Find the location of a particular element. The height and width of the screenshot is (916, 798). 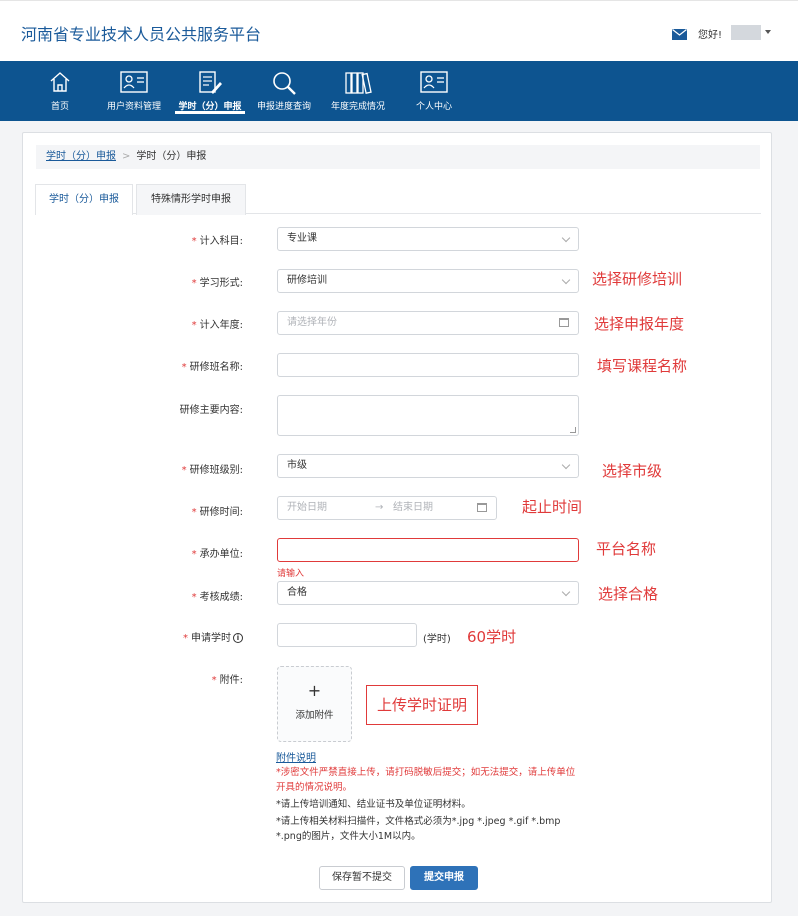

attachment-help-link: 附件说明 is located at coordinates (296, 756).